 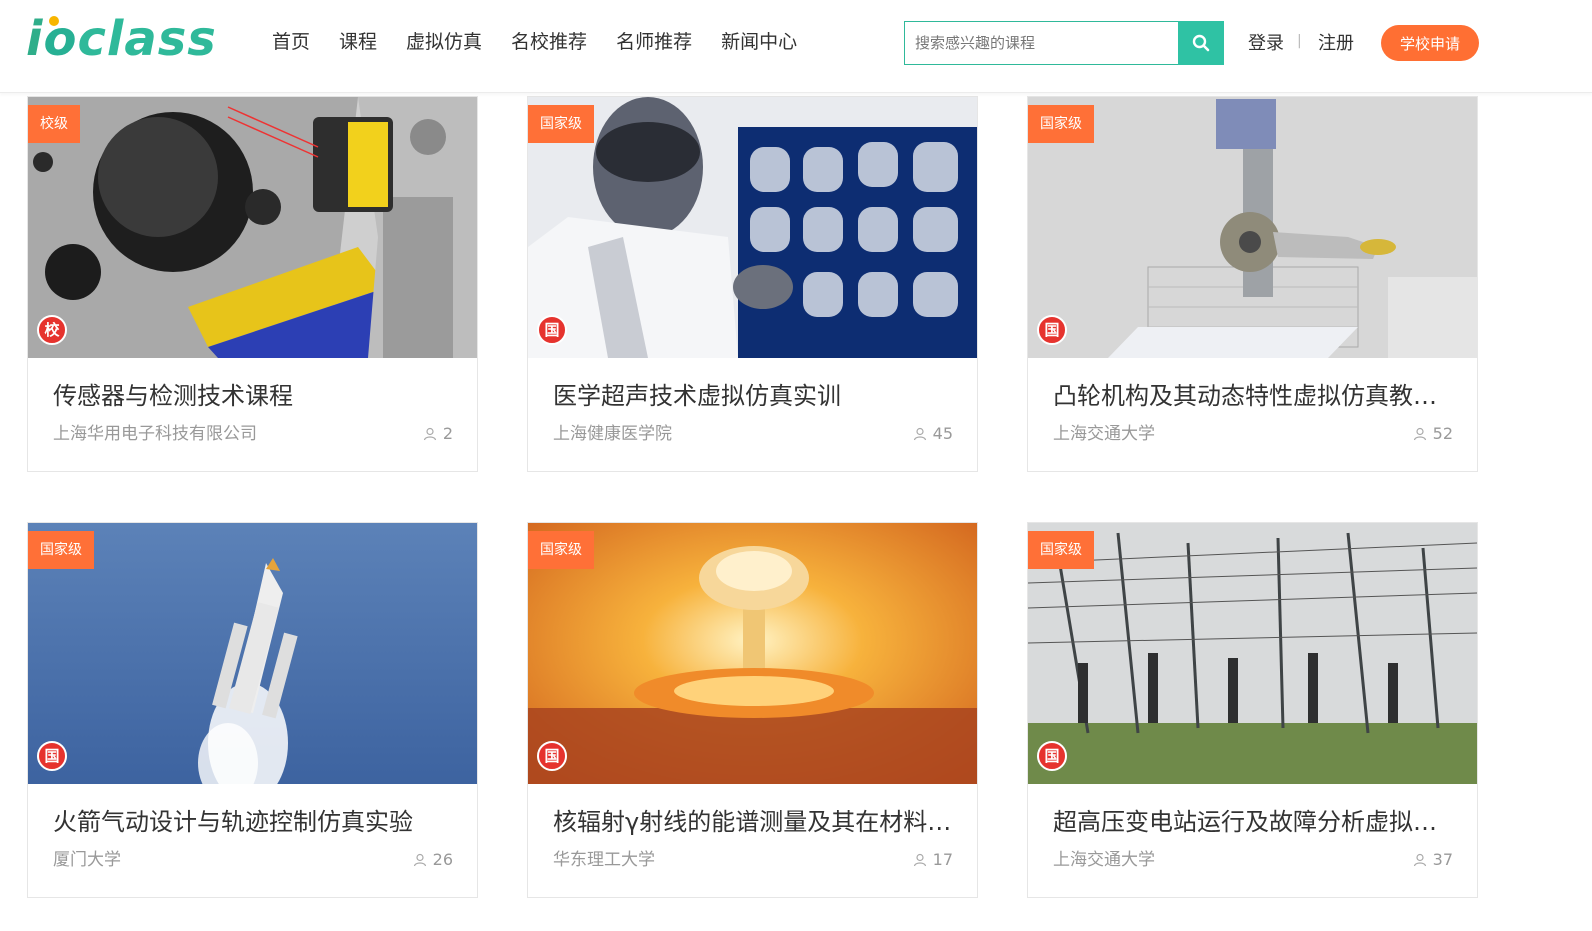 What do you see at coordinates (1430, 43) in the screenshot?
I see `school-apply-button: 学校申请` at bounding box center [1430, 43].